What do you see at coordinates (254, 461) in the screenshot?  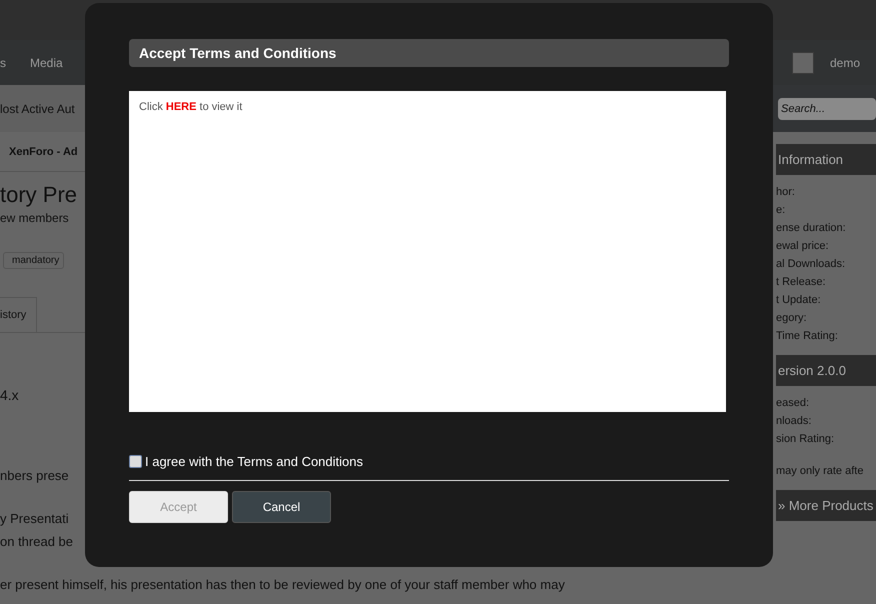 I see `agree-label: I agree with the Terms and Conditions` at bounding box center [254, 461].